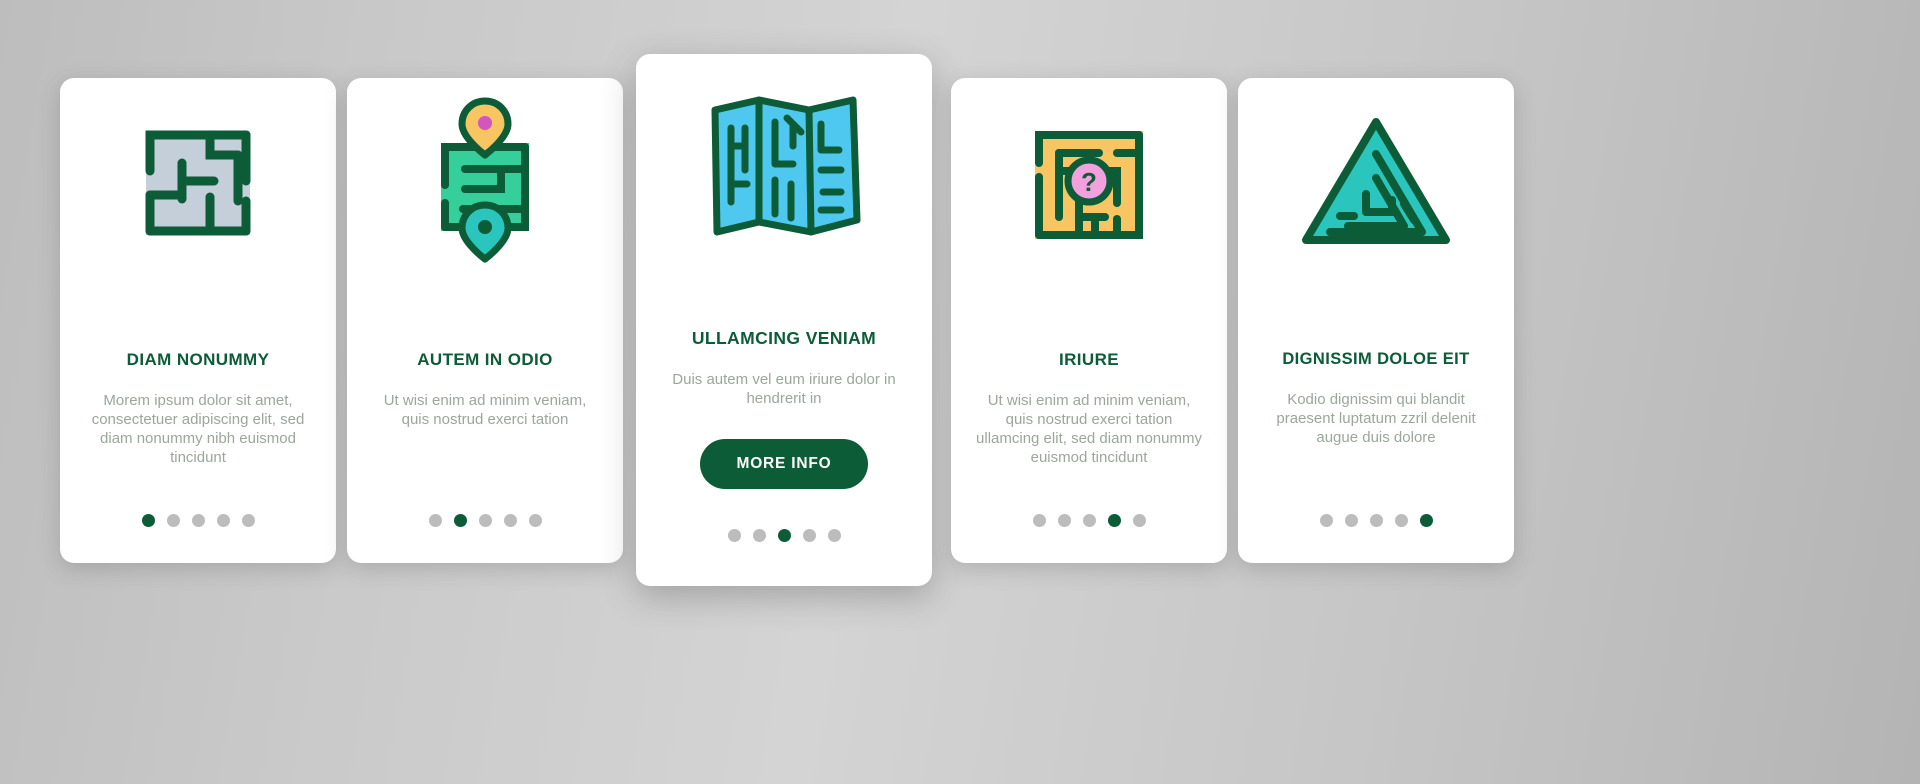 The height and width of the screenshot is (784, 1920). Describe the element at coordinates (784, 169) in the screenshot. I see `folded-maze-map-icon` at that location.